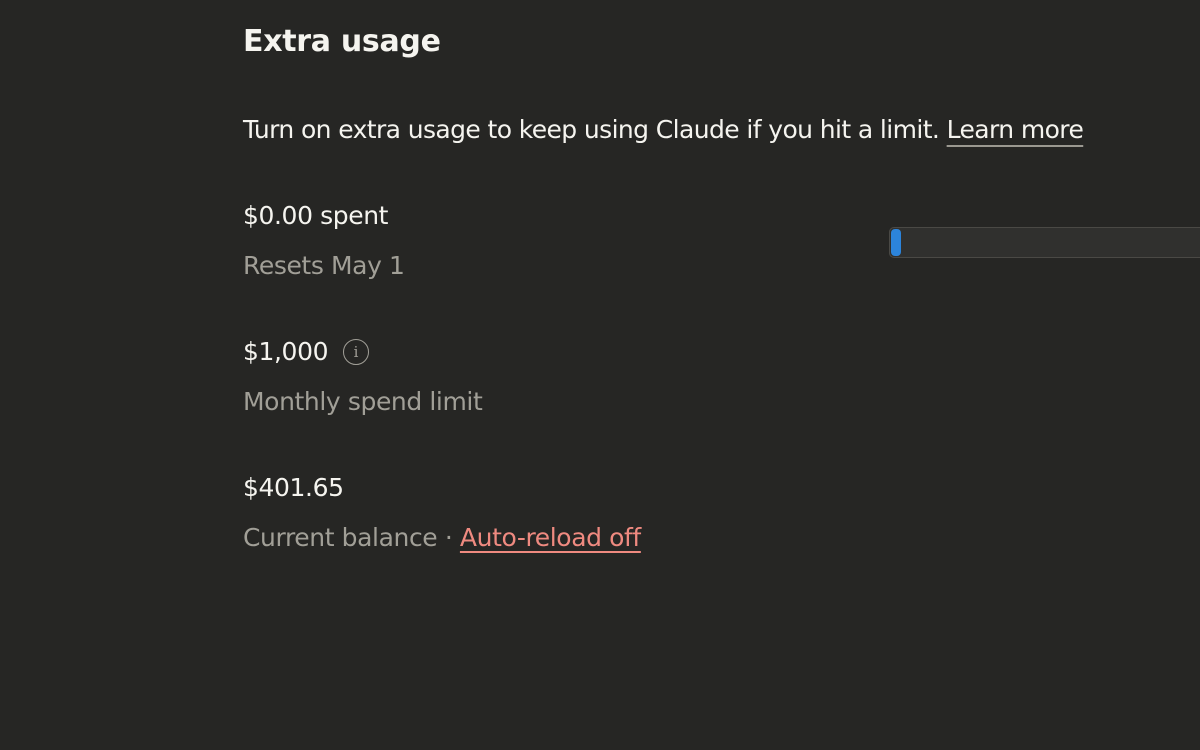 This screenshot has height=750, width=1200. Describe the element at coordinates (1044, 242) in the screenshot. I see `usage-progress-bar` at that location.